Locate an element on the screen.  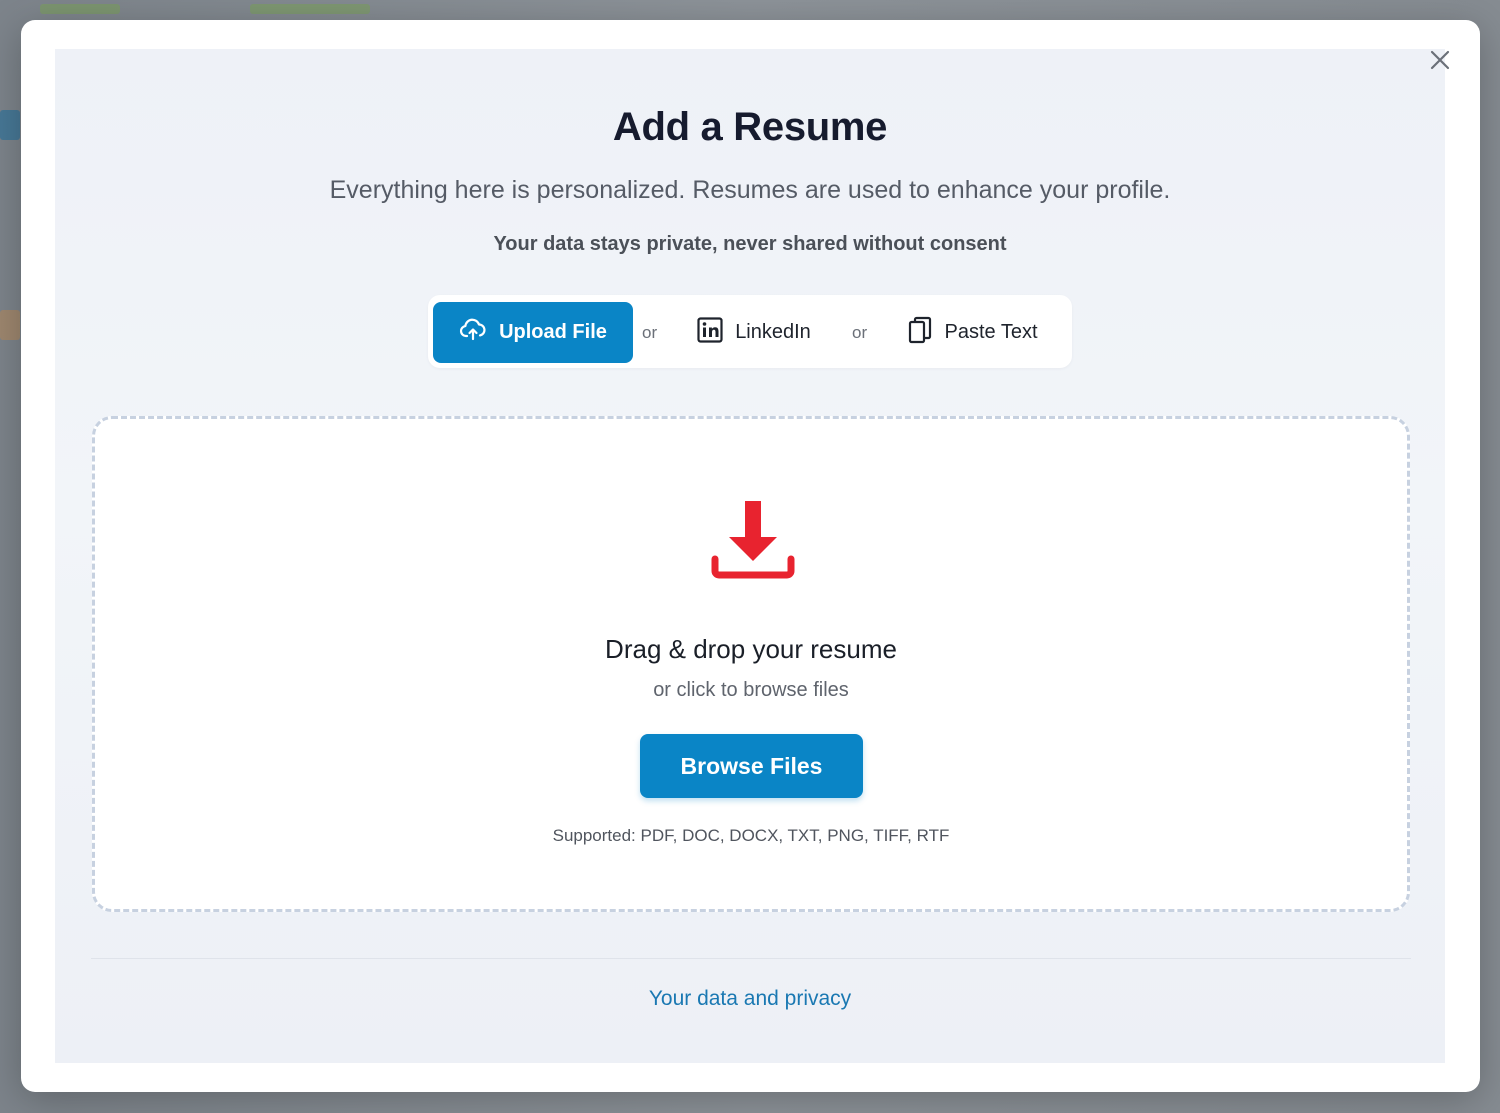
linkedin-icon is located at coordinates (710, 332).